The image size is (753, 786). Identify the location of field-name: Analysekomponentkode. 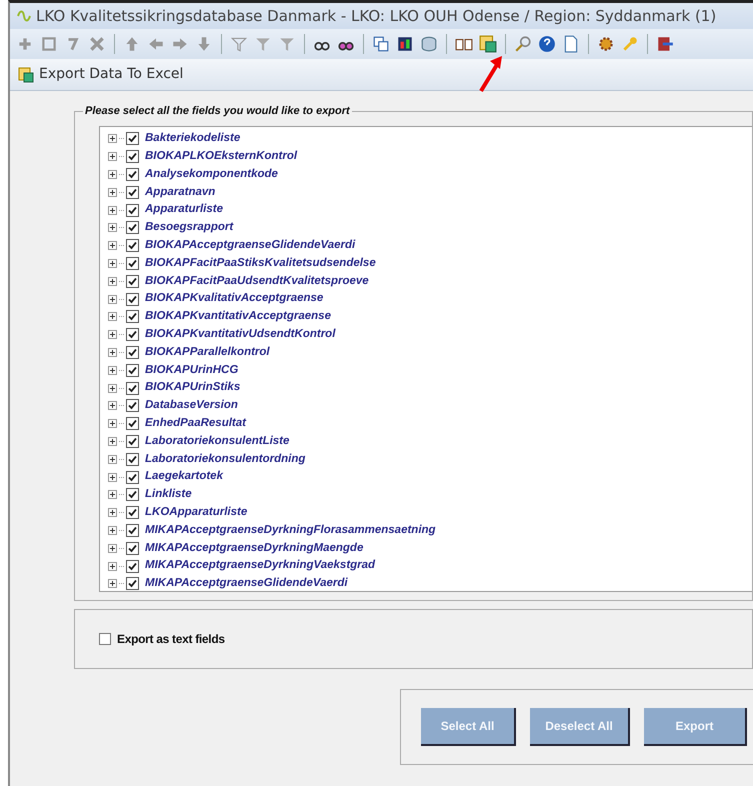
(211, 174).